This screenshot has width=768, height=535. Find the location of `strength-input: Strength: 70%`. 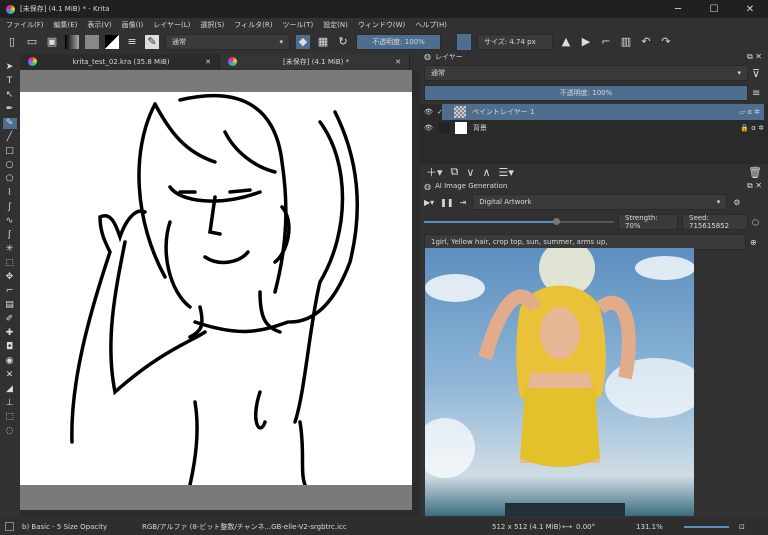

strength-input: Strength: 70% is located at coordinates (648, 222).